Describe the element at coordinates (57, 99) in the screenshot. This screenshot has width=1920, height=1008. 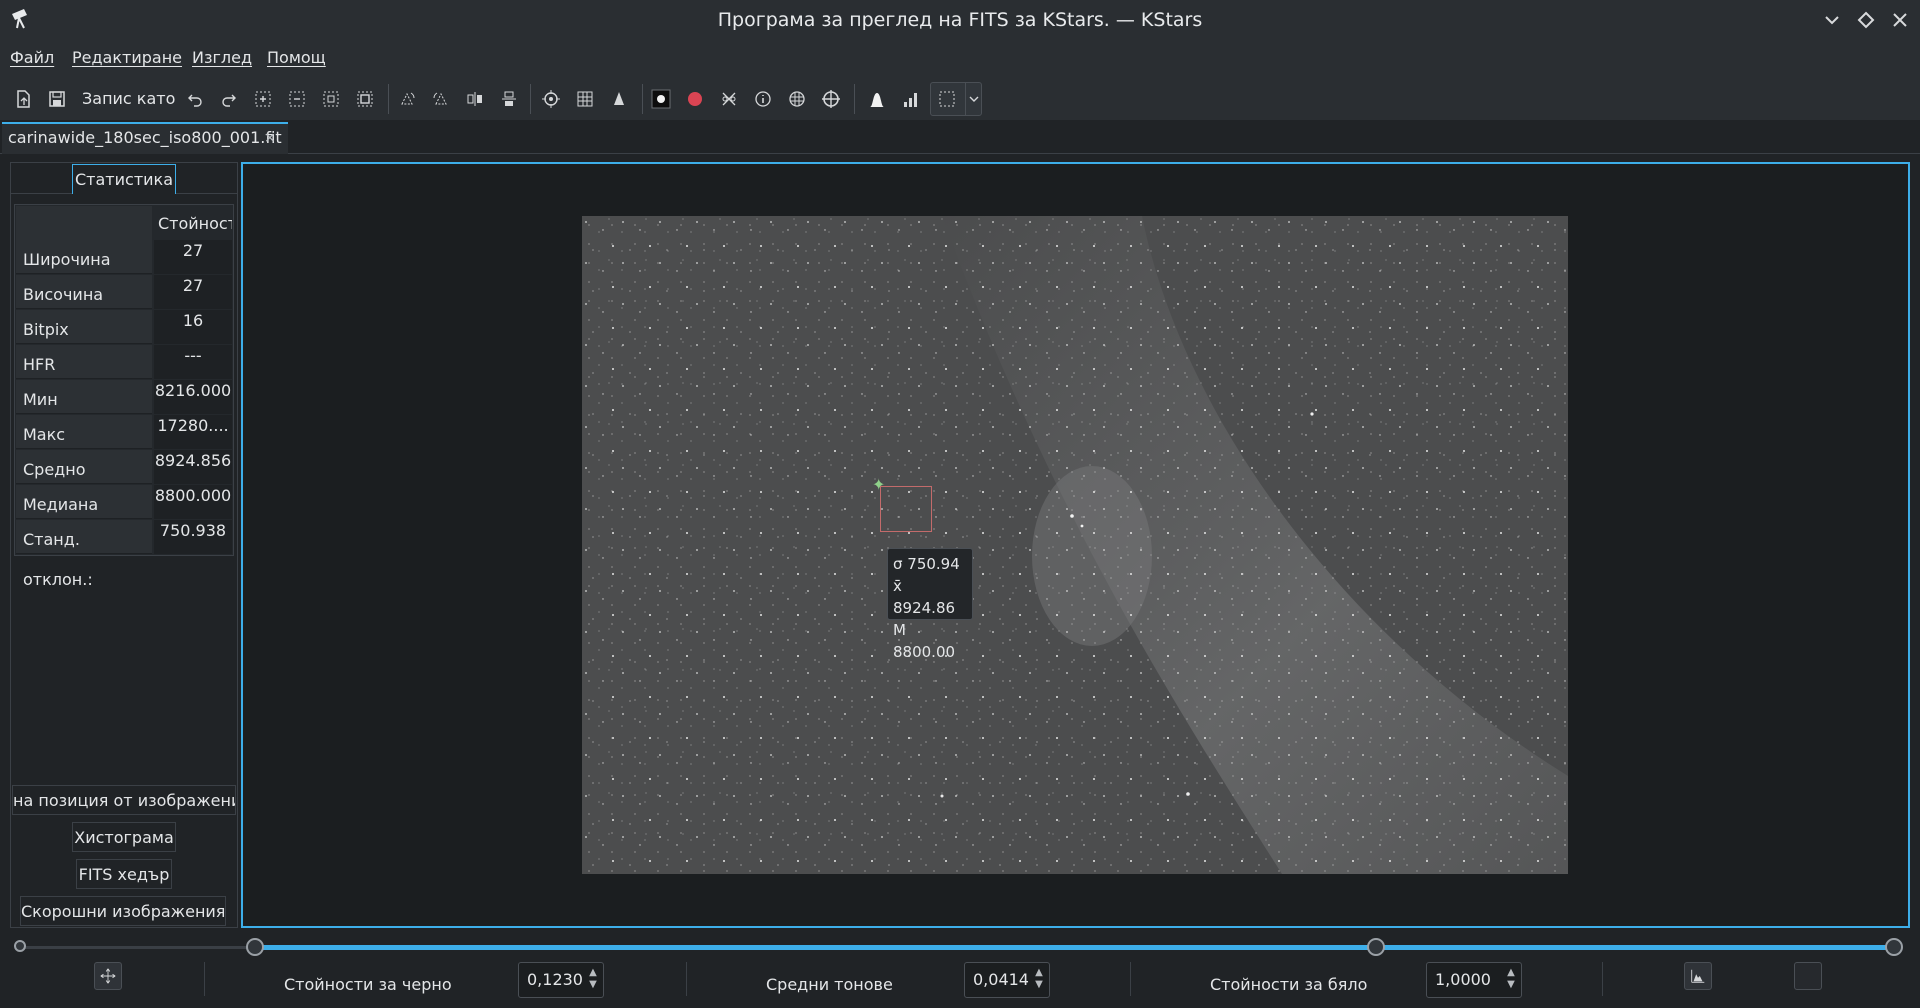
I see `save-icon` at that location.